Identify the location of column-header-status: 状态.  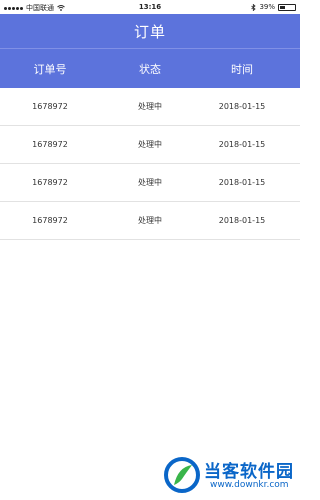
(150, 69).